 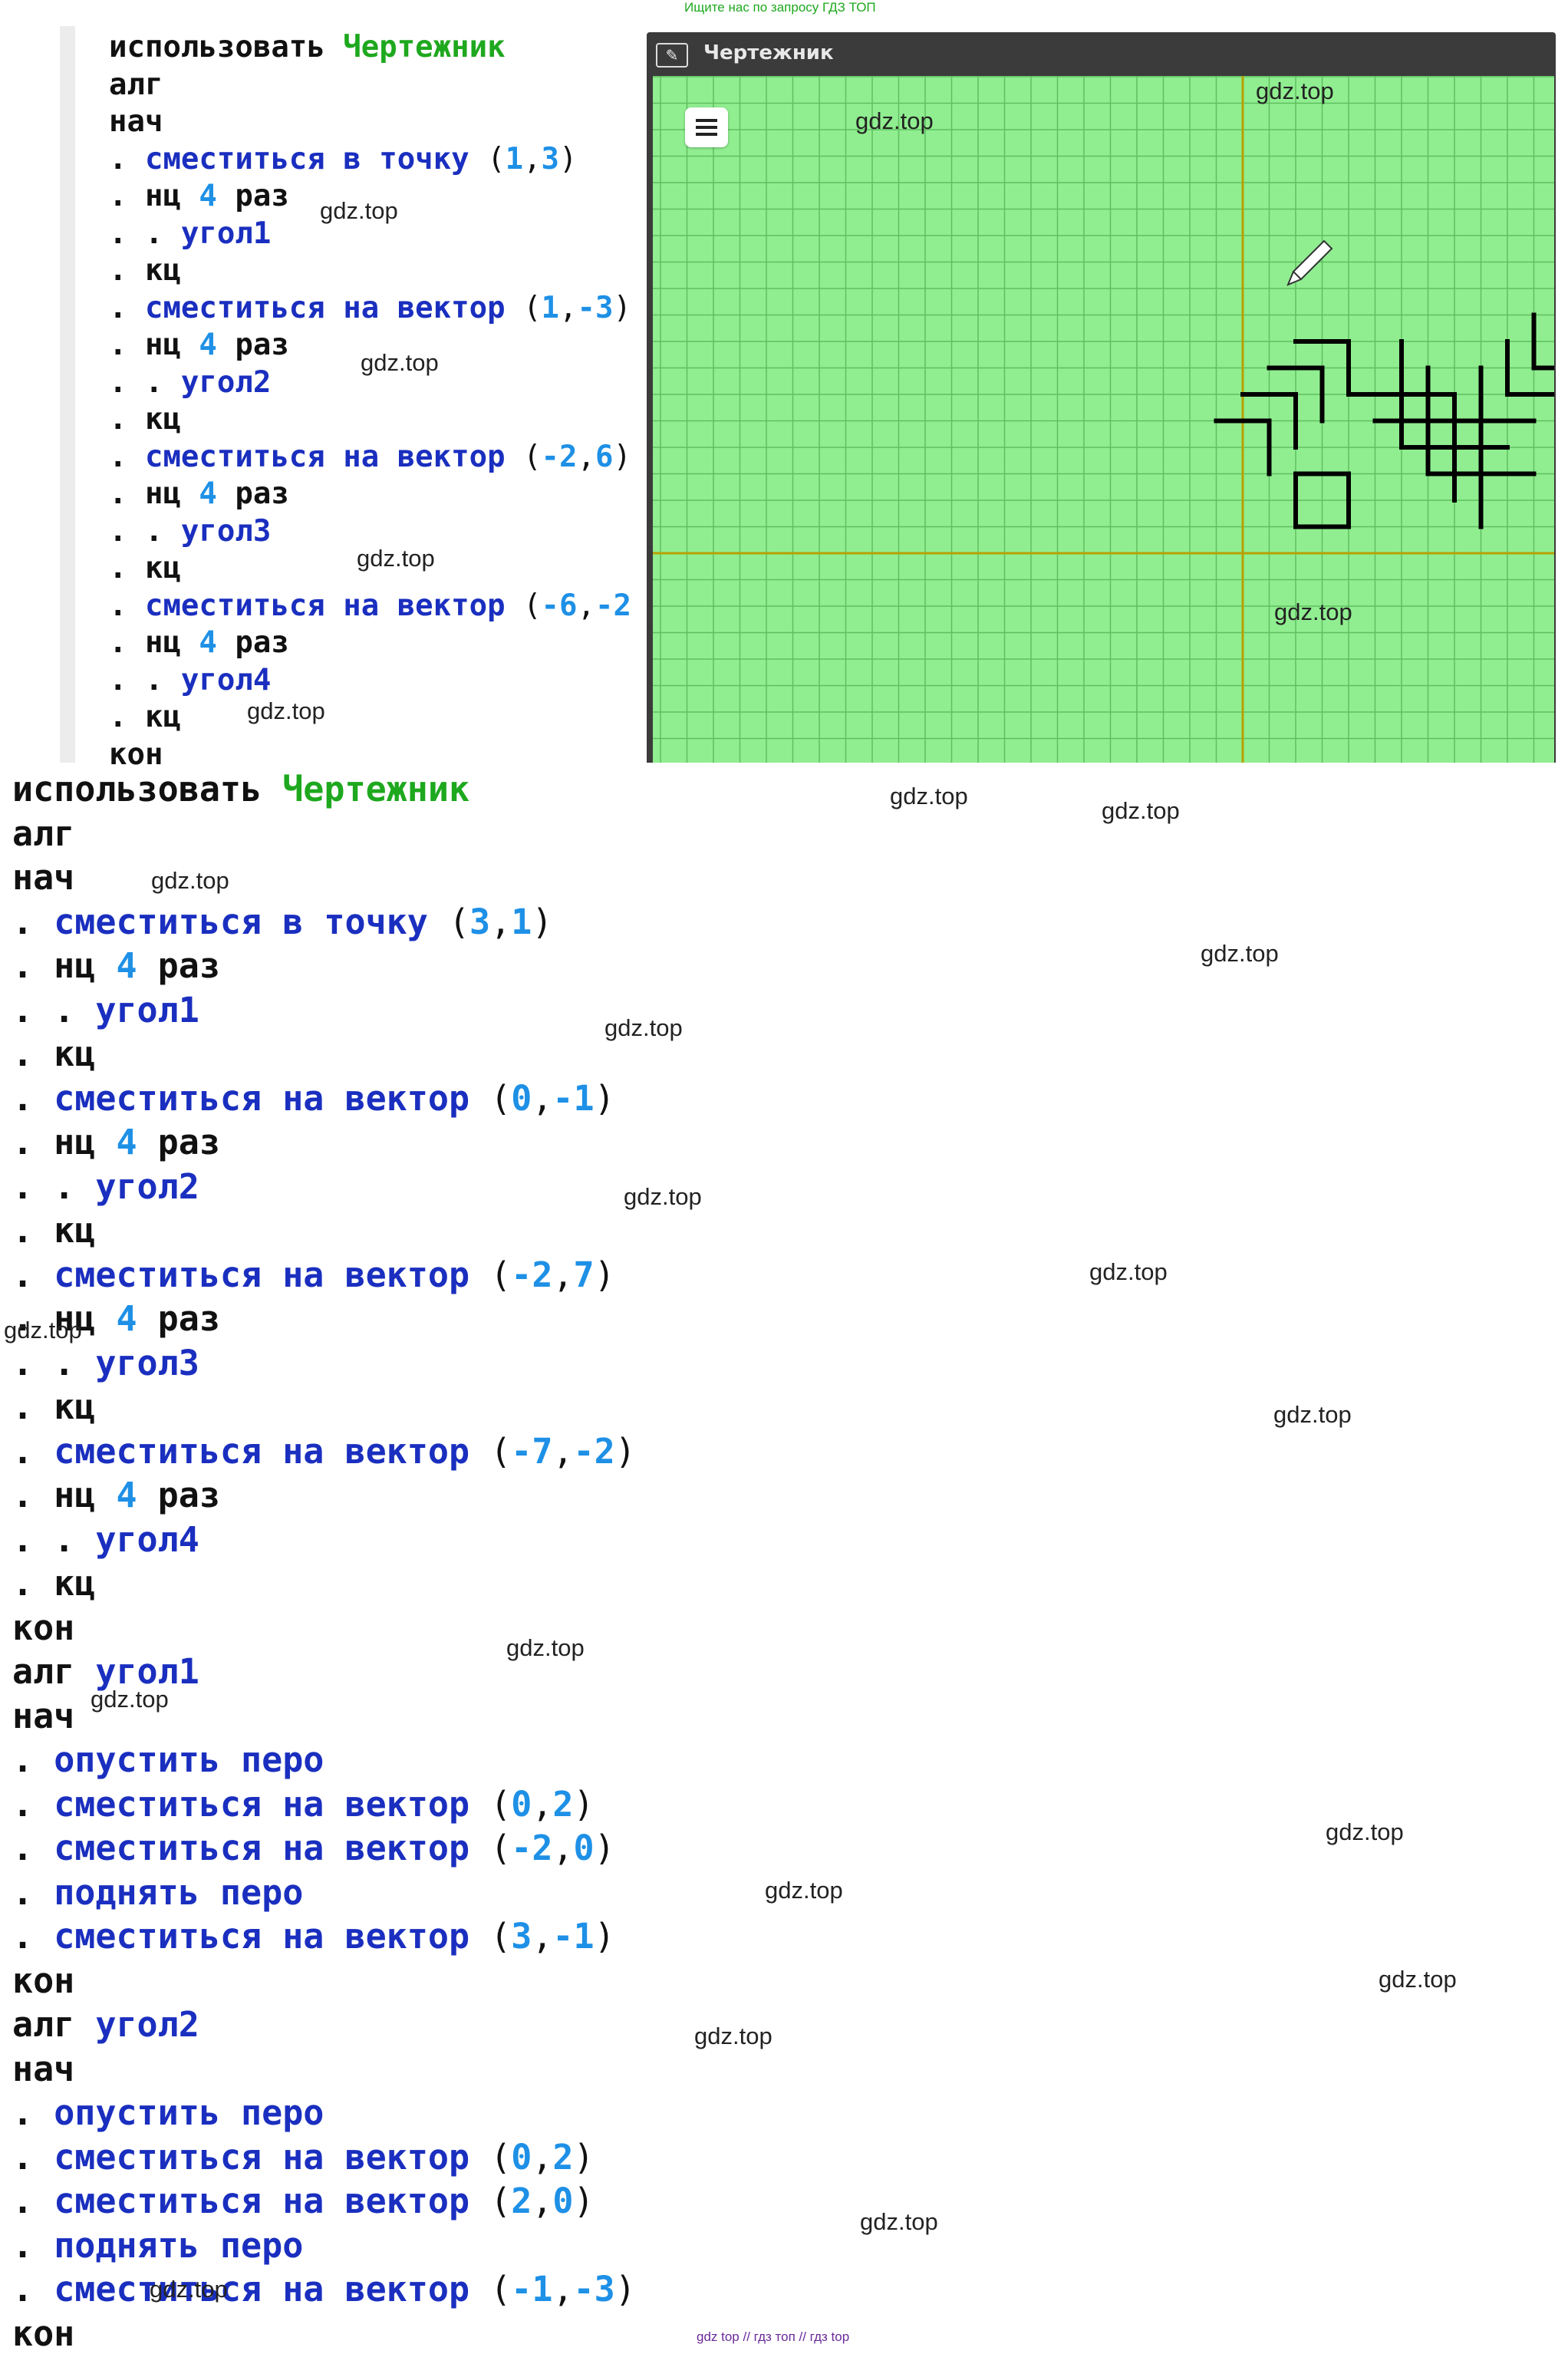 What do you see at coordinates (179, 1892) in the screenshot?
I see `code-token: поднять перо` at bounding box center [179, 1892].